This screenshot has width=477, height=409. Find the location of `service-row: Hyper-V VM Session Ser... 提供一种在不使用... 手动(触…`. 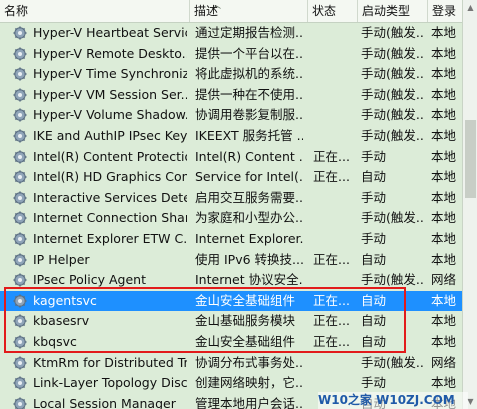

service-row: Hyper-V VM Session Ser... 提供一种在不使用... 手动(触… is located at coordinates (231, 95).